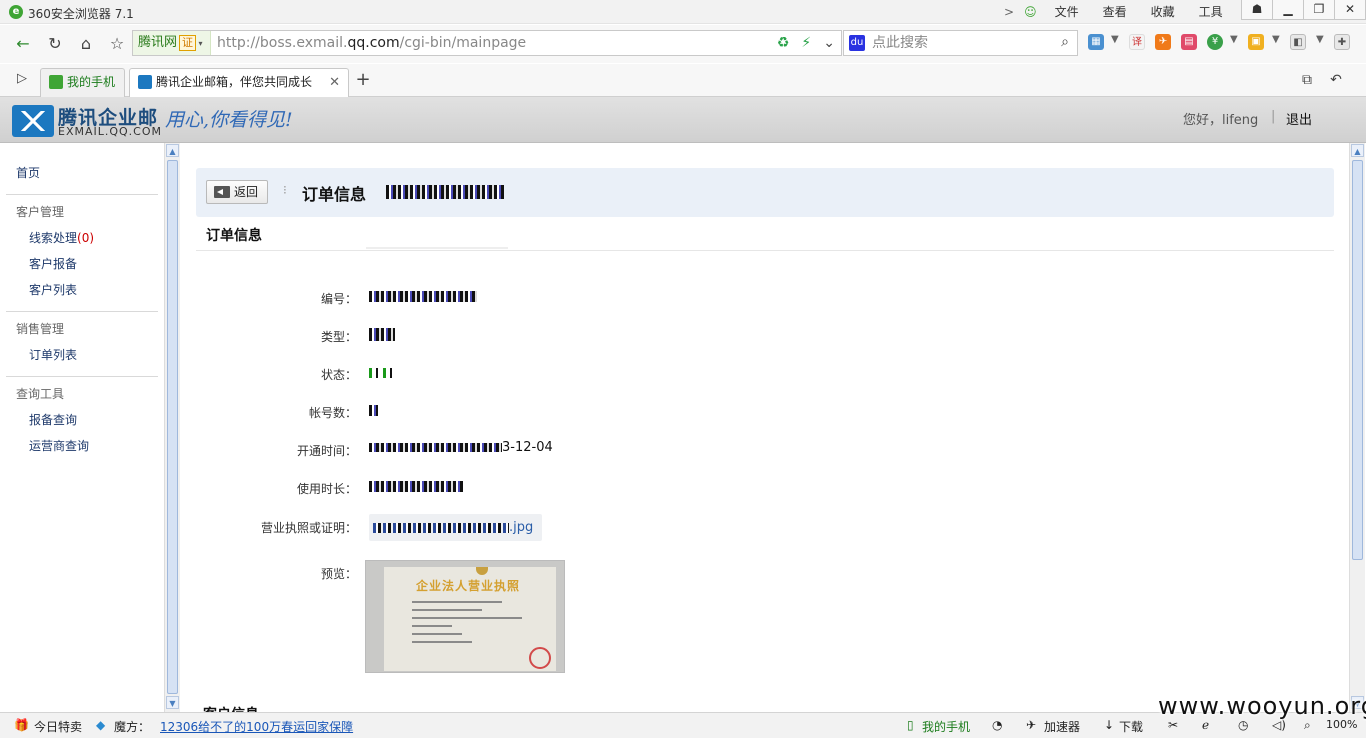 This screenshot has height=738, width=1366. What do you see at coordinates (1256, 42) in the screenshot?
I see `mall-icon: ▣` at bounding box center [1256, 42].